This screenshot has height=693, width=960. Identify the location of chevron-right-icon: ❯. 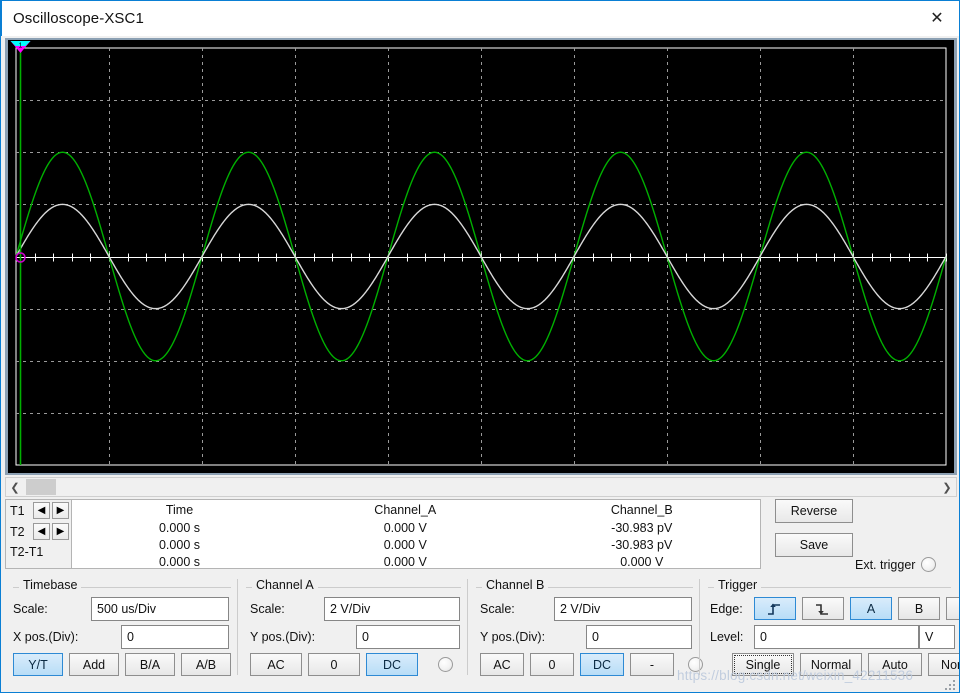
(947, 487).